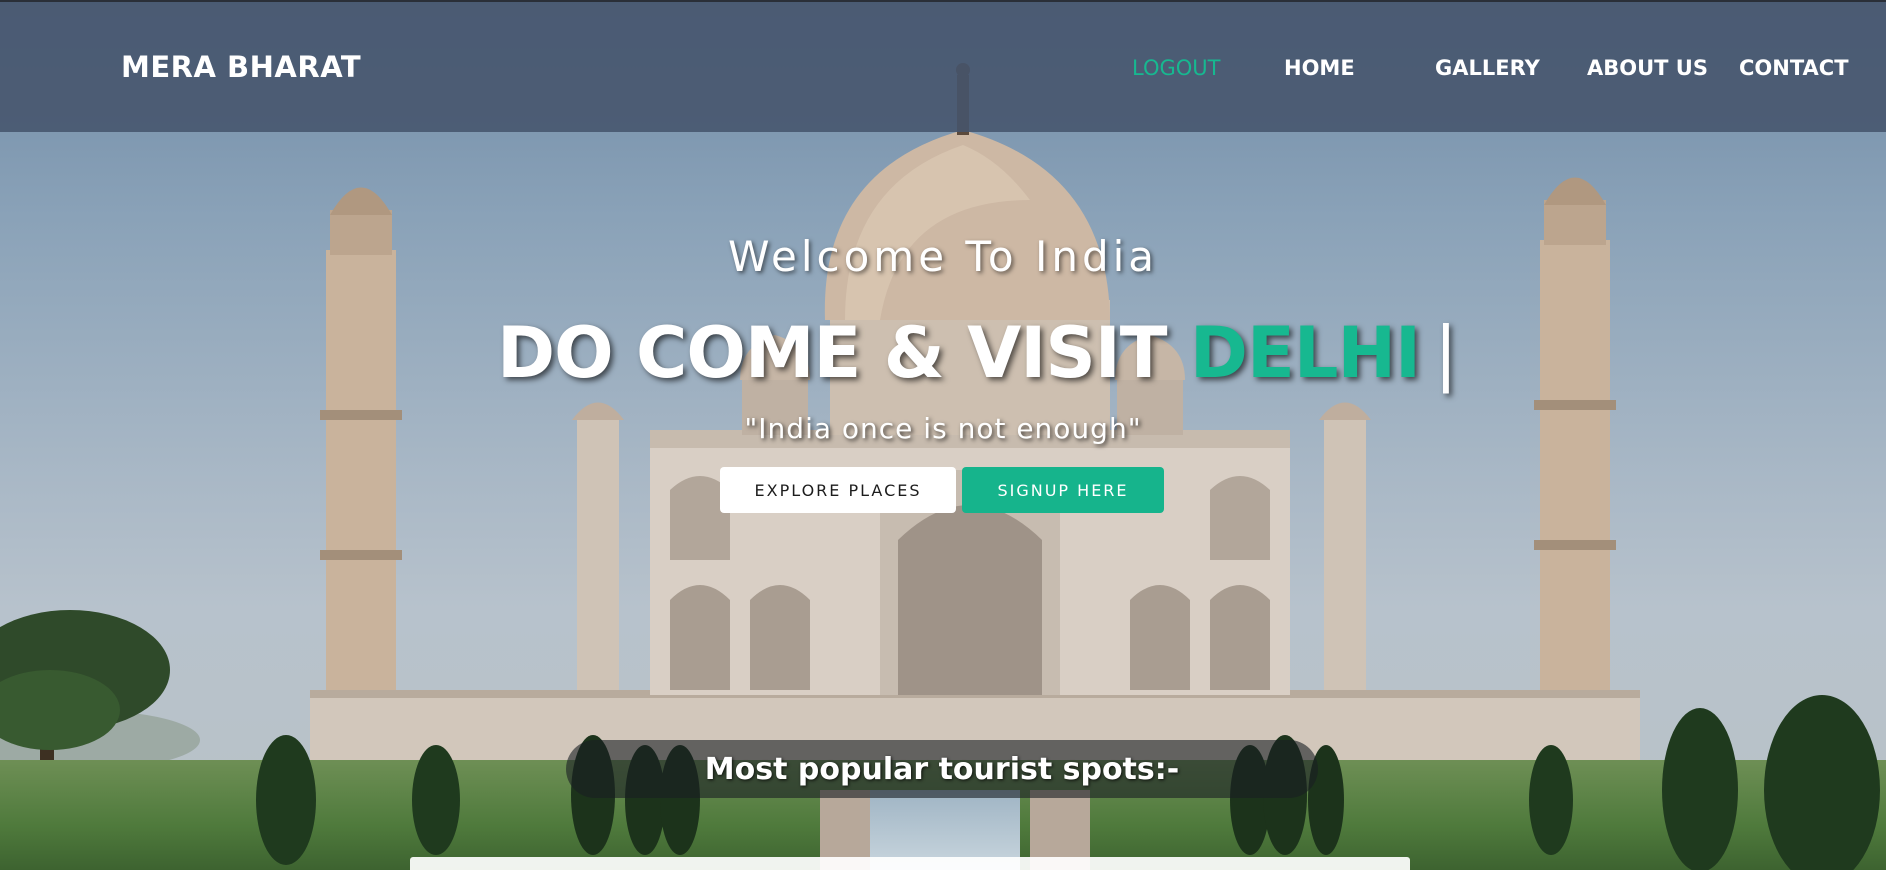  I want to click on explore-places-button: EXPLORE PLACES, so click(838, 490).